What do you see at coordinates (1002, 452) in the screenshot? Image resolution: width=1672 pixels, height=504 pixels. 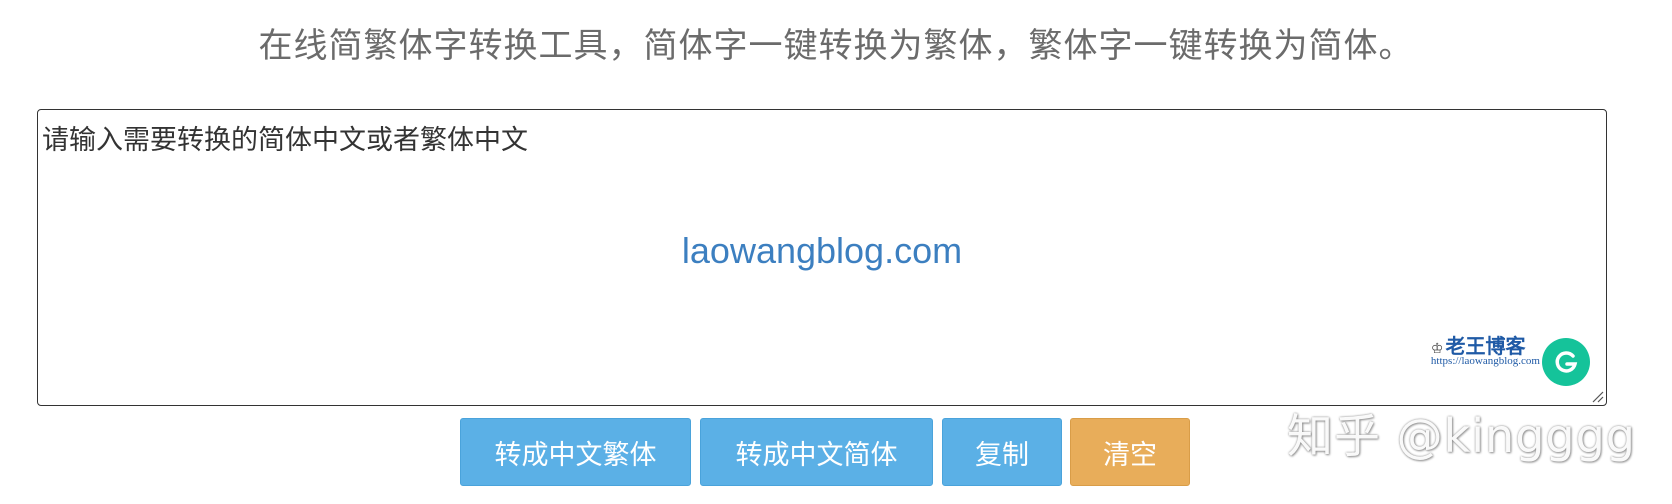 I see `copy-button: 复制` at bounding box center [1002, 452].